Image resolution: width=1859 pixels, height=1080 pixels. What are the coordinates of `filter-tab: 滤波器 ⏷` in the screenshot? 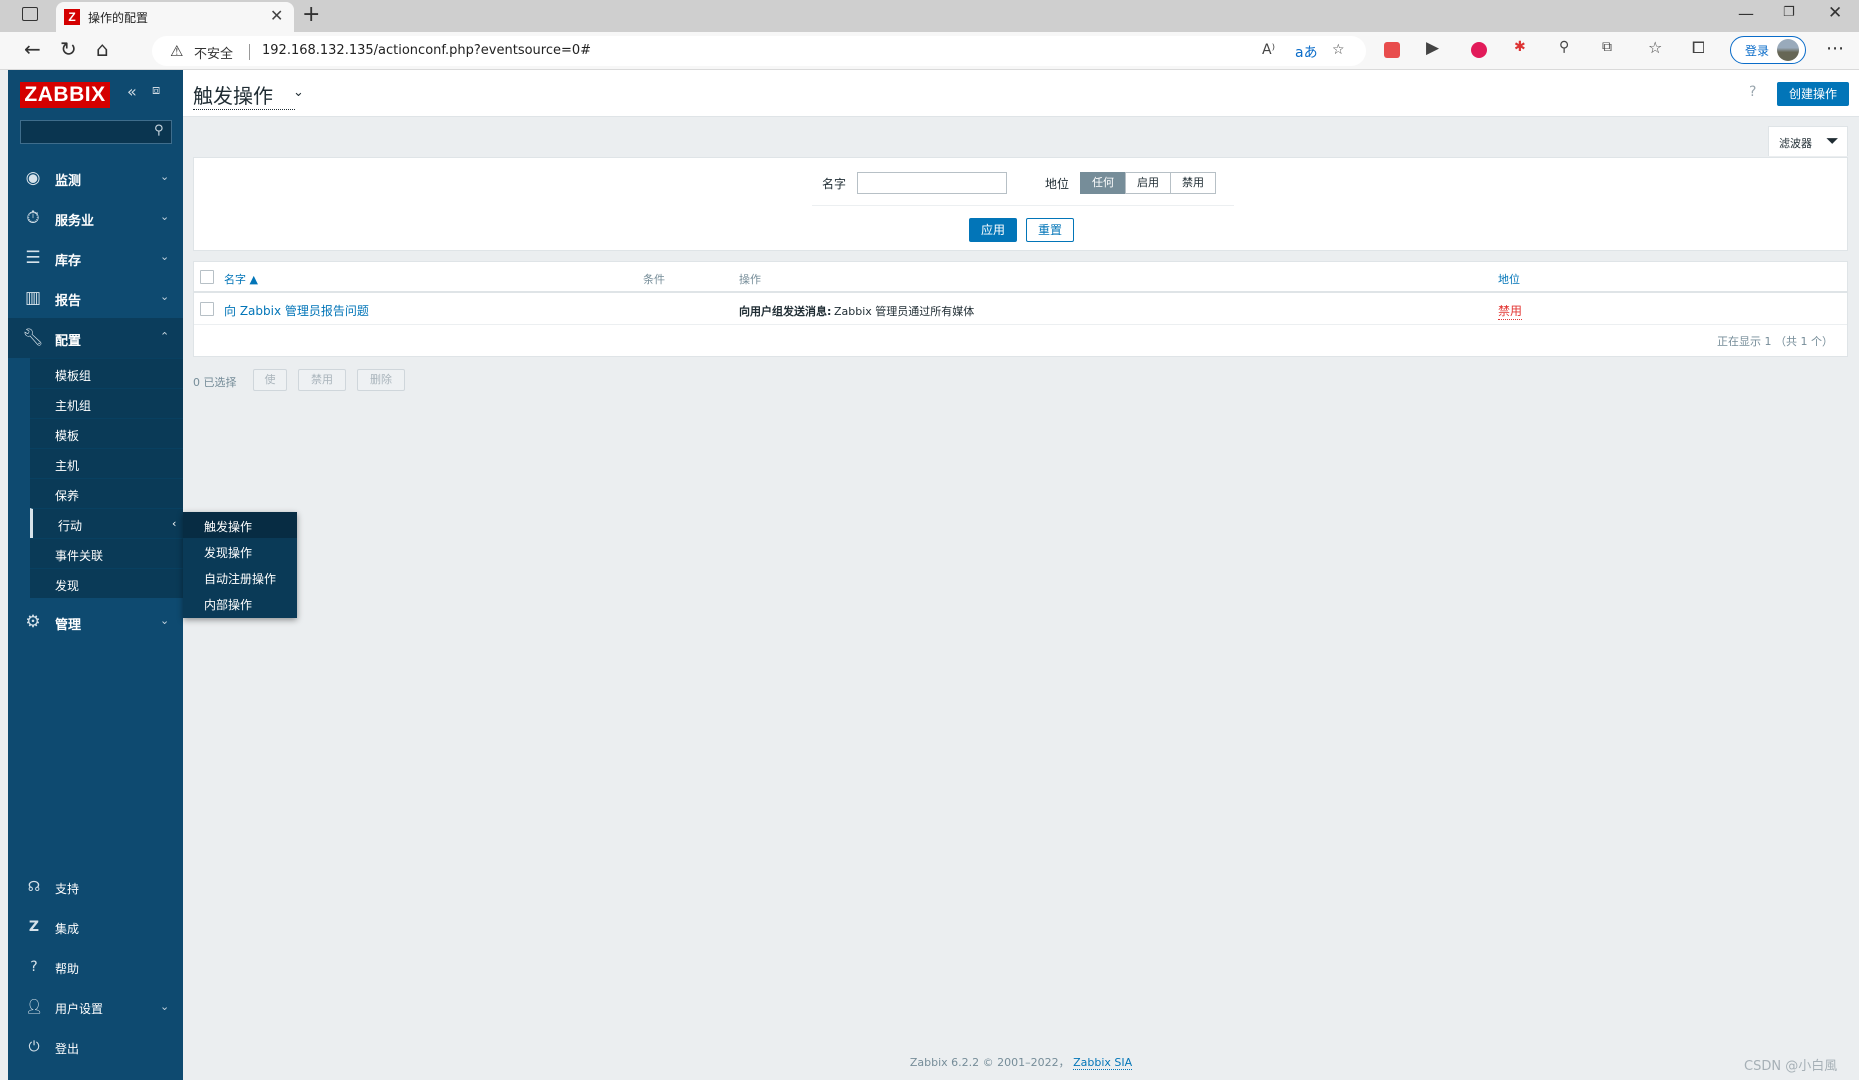 It's located at (1808, 141).